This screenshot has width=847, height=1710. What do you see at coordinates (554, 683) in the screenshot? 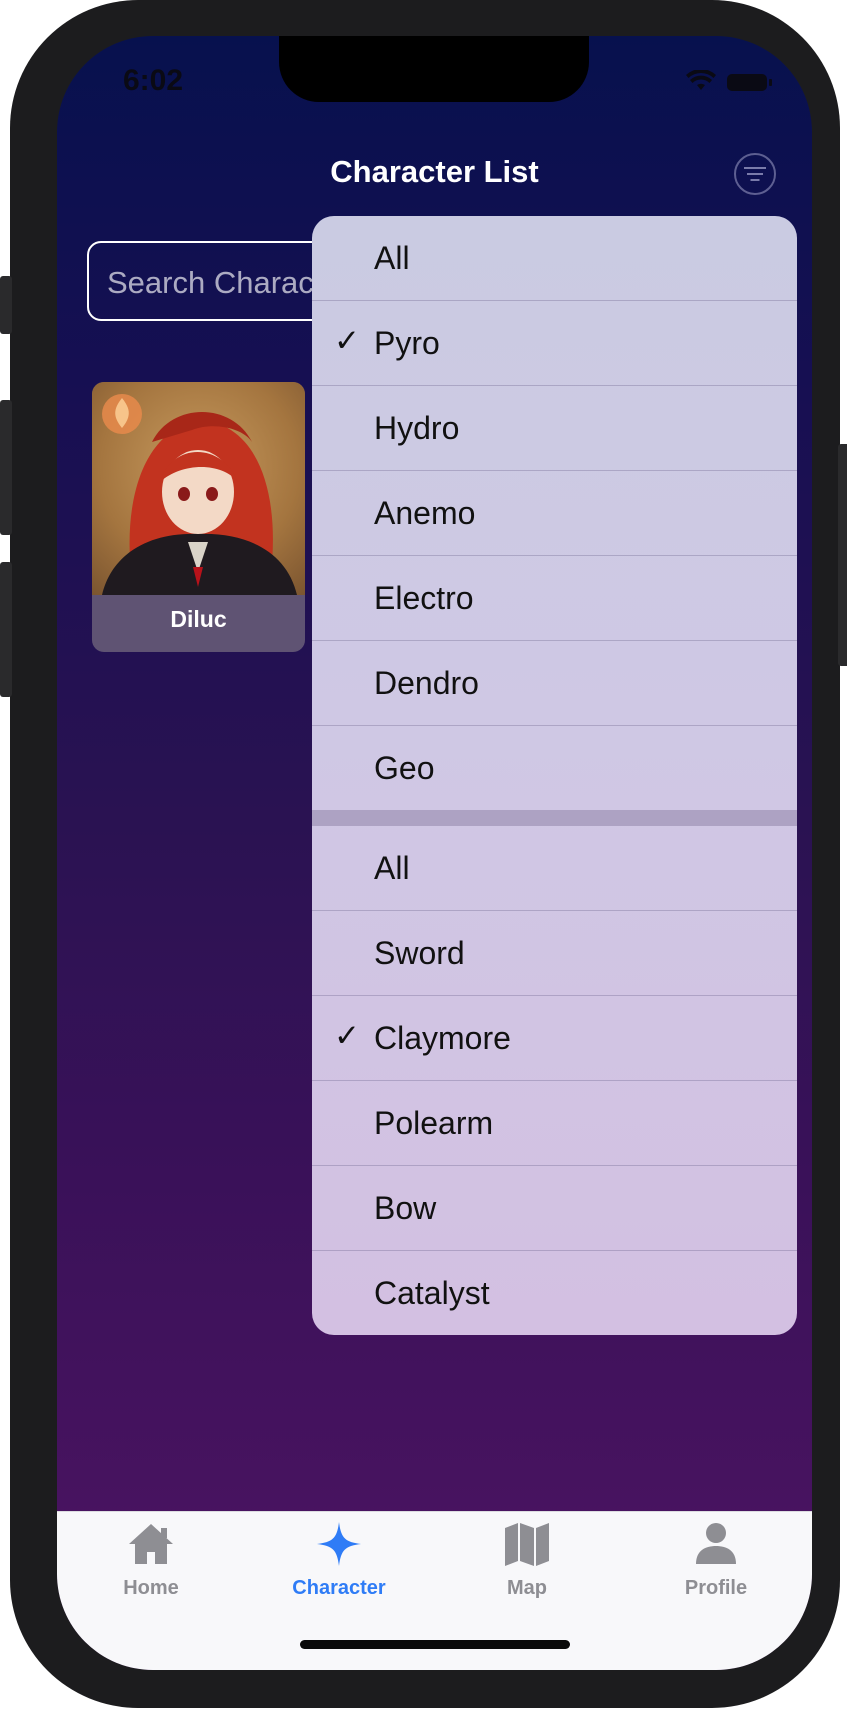
I see `menu-item-element-dendro: Dendro` at bounding box center [554, 683].